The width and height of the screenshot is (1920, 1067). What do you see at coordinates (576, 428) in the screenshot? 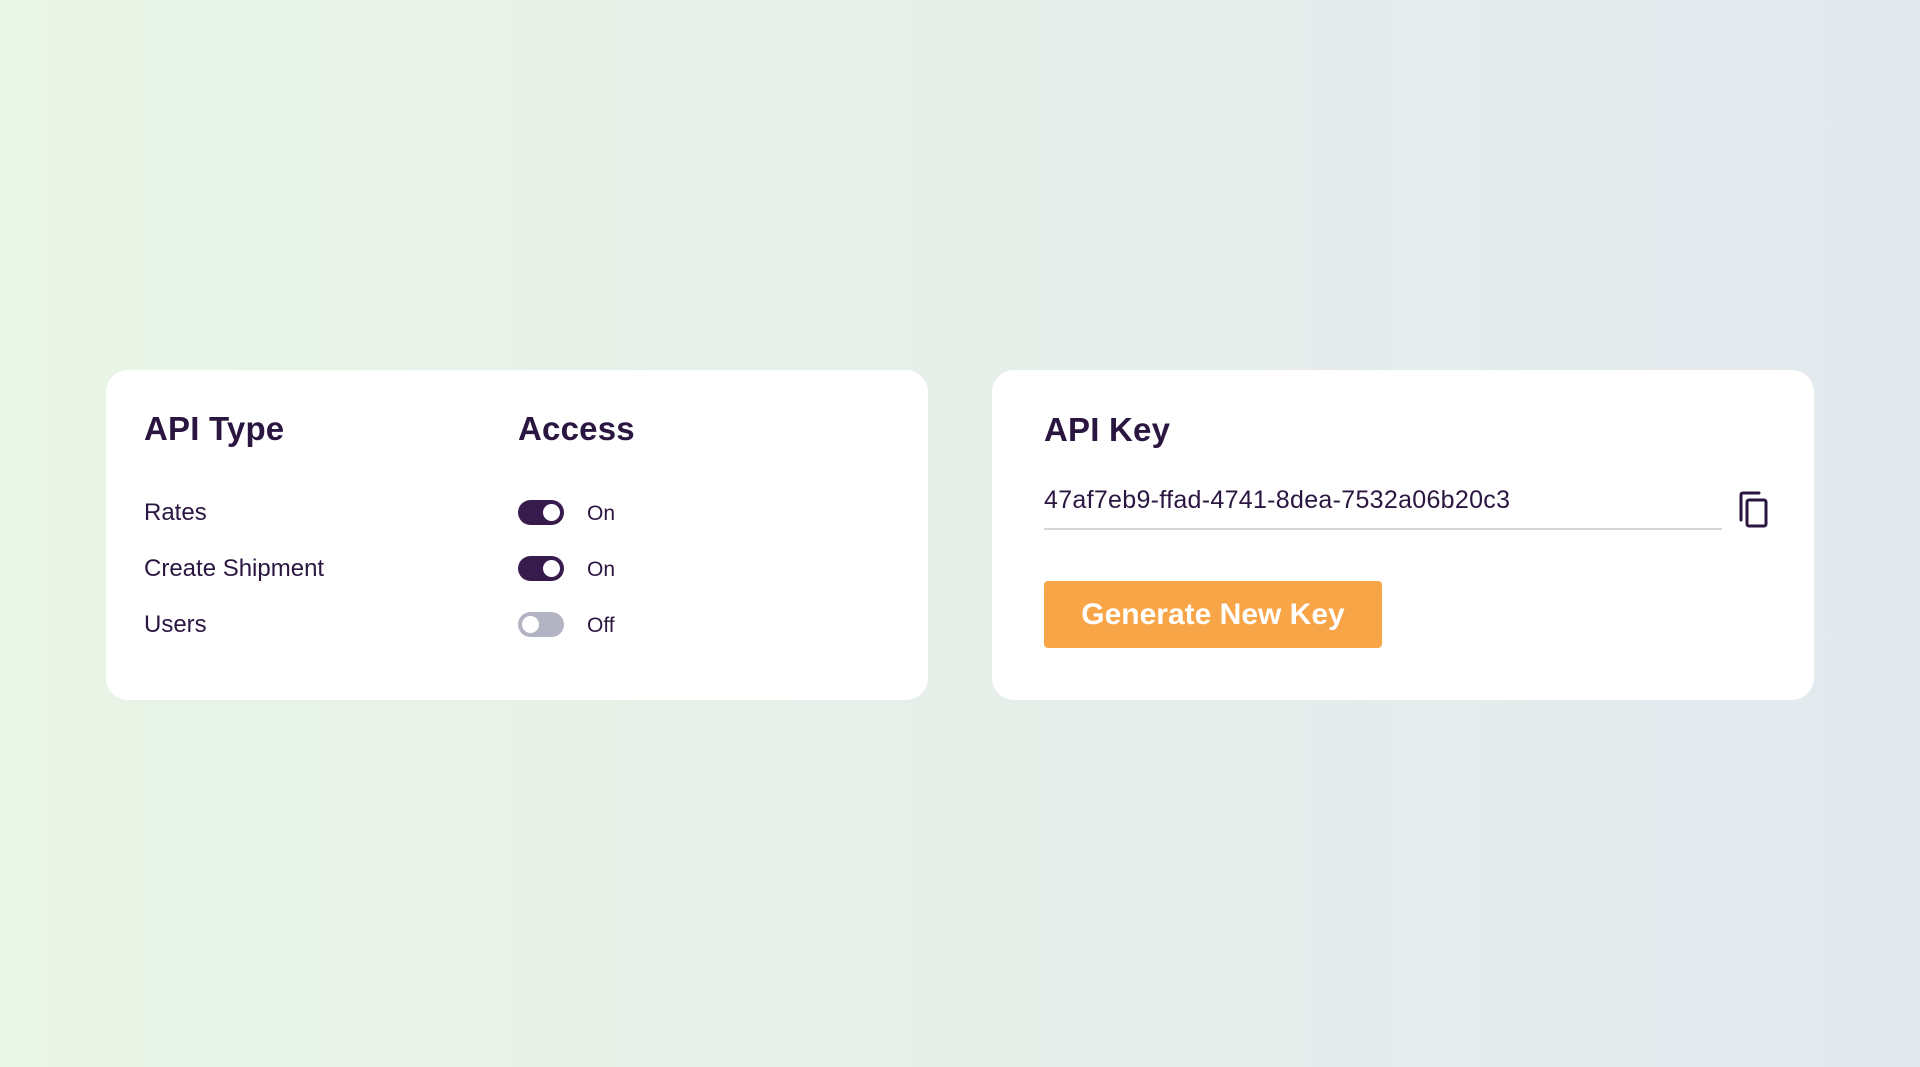
I see `access-heading: Access` at bounding box center [576, 428].